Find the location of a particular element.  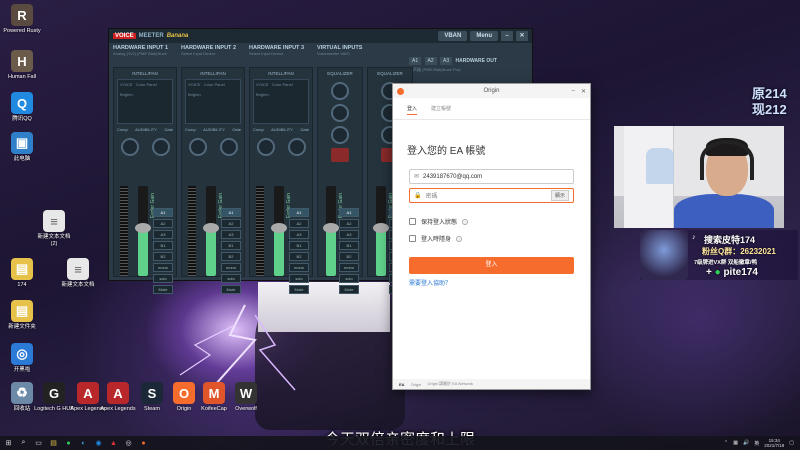

email-field: ✉ 2439187670@qq.com is located at coordinates (491, 176).